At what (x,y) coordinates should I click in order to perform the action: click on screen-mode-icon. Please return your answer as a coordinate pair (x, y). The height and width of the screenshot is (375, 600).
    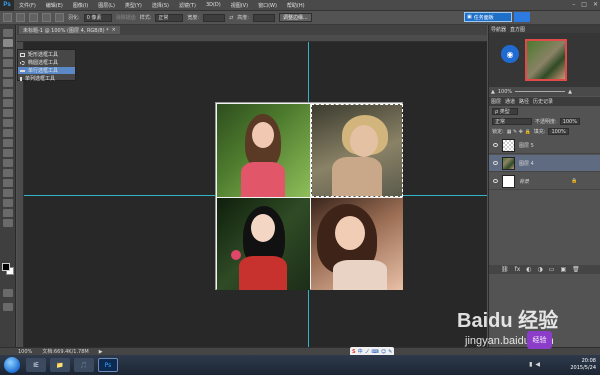
    Looking at the image, I should click on (8, 307).